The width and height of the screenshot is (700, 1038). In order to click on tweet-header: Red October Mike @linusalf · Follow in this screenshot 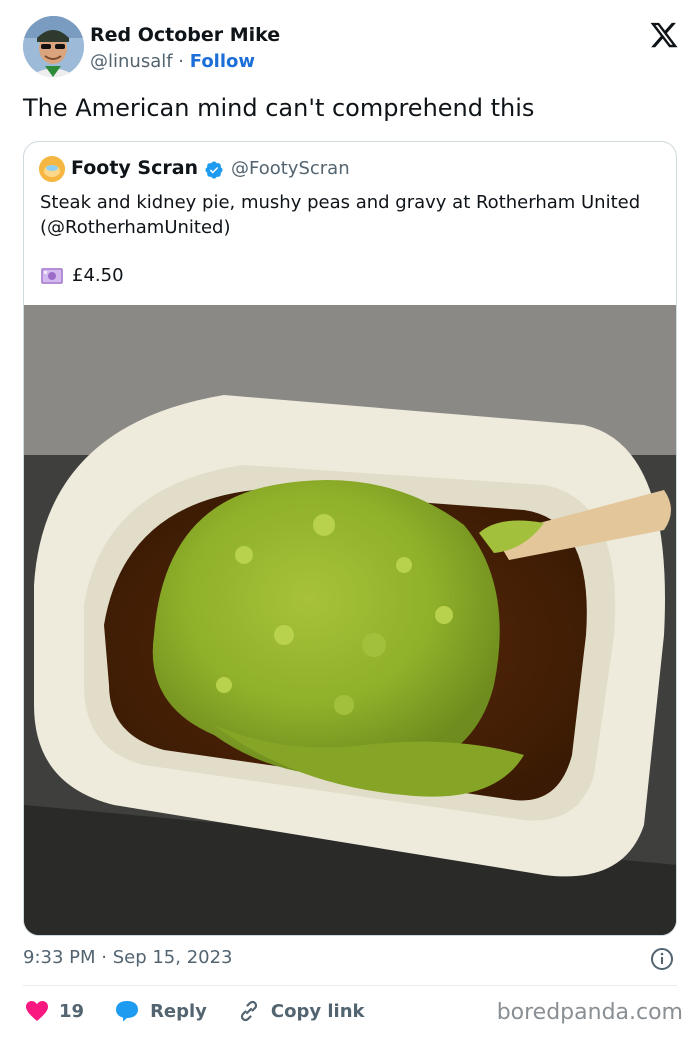, I will do `click(353, 48)`.